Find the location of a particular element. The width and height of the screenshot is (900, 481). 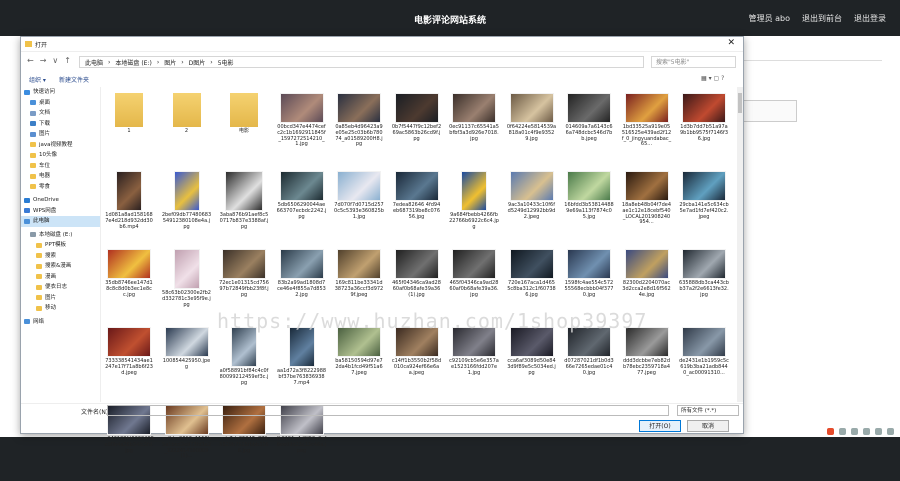

organize-button: 组织 ▾ is located at coordinates (37, 79).